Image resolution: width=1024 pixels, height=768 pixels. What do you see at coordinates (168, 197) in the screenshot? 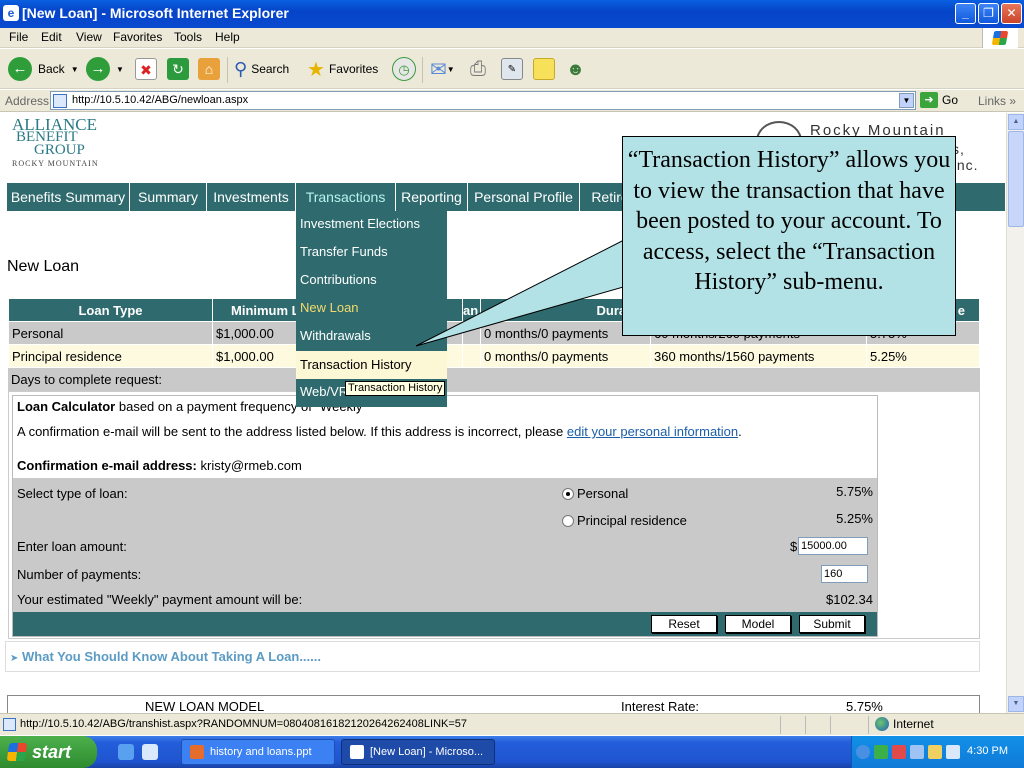
I see `nav-tab-summary: Summary` at bounding box center [168, 197].